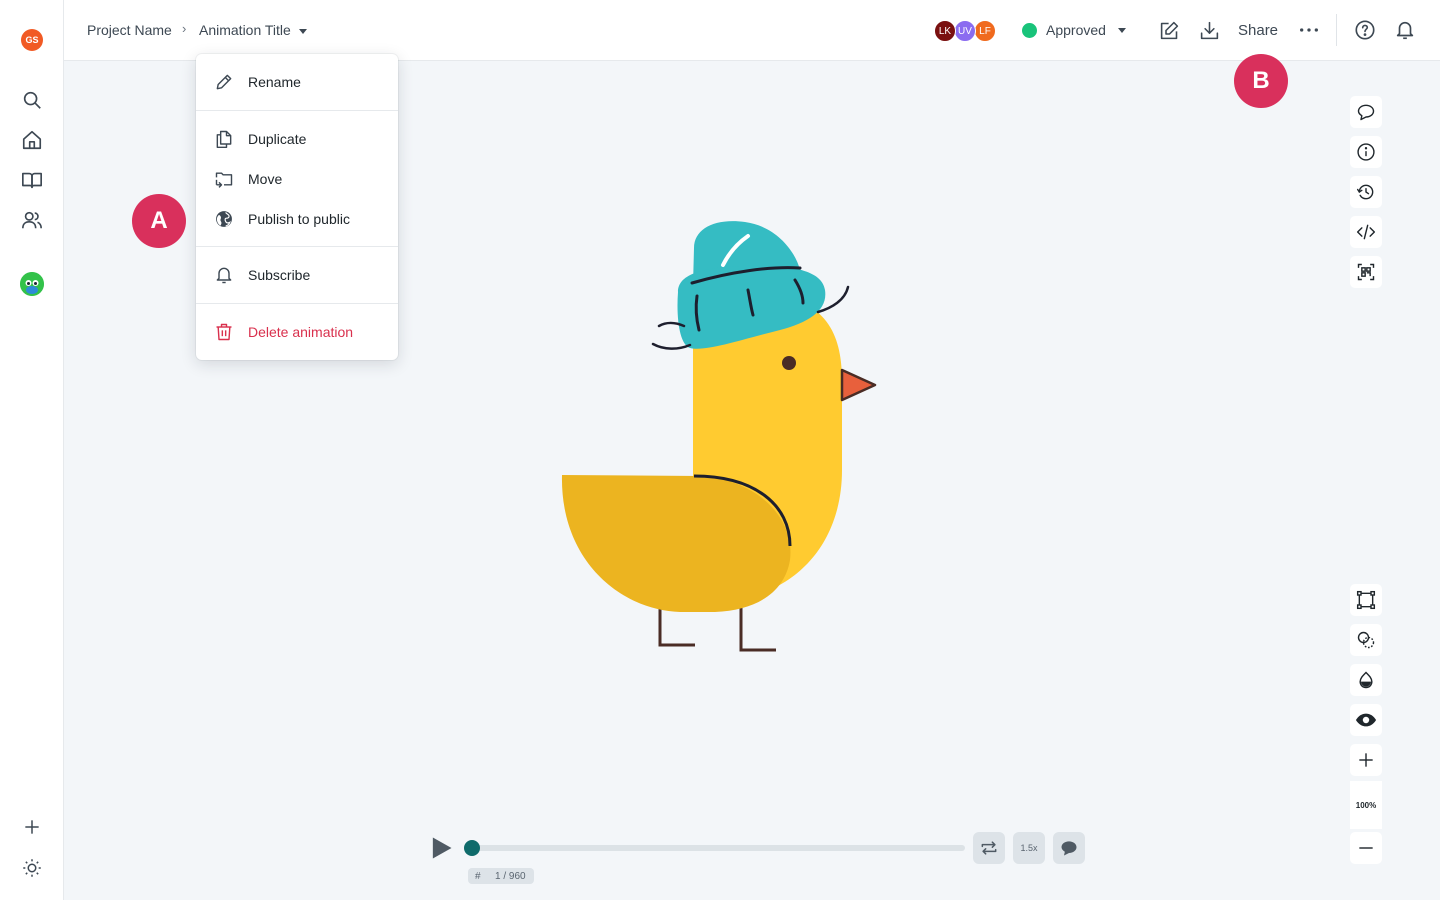 This screenshot has height=900, width=1440. Describe the element at coordinates (965, 31) in the screenshot. I see `avatar: UV` at that location.